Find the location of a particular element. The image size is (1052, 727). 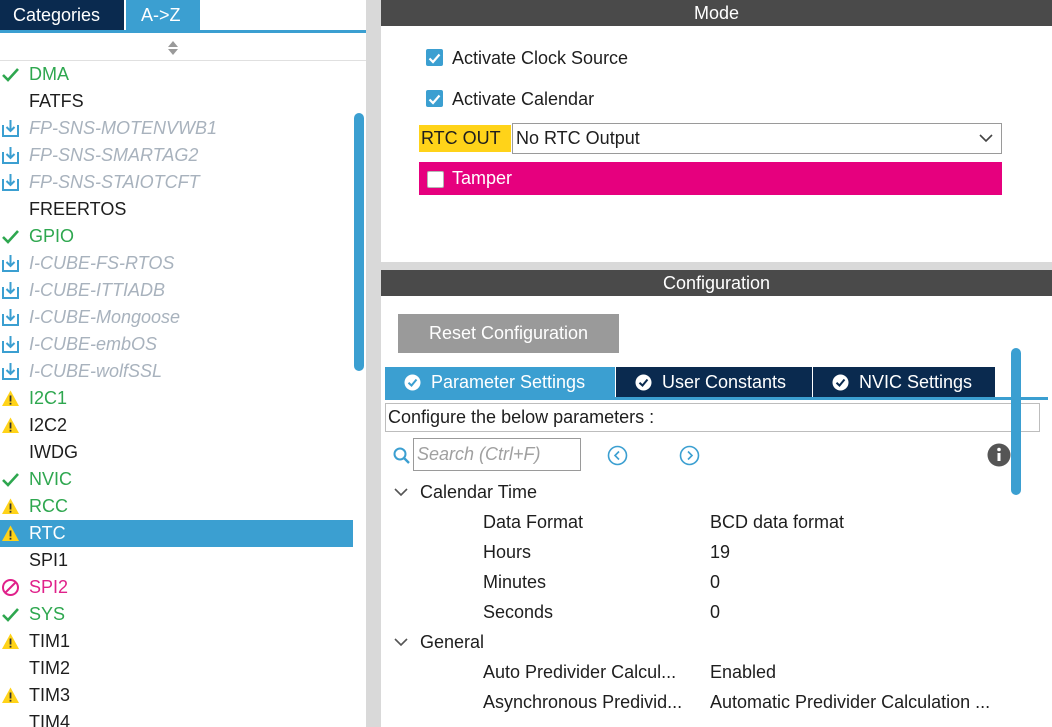

peripheral-item-i-cube-embos: I-CUBE-embOS is located at coordinates (176, 344).